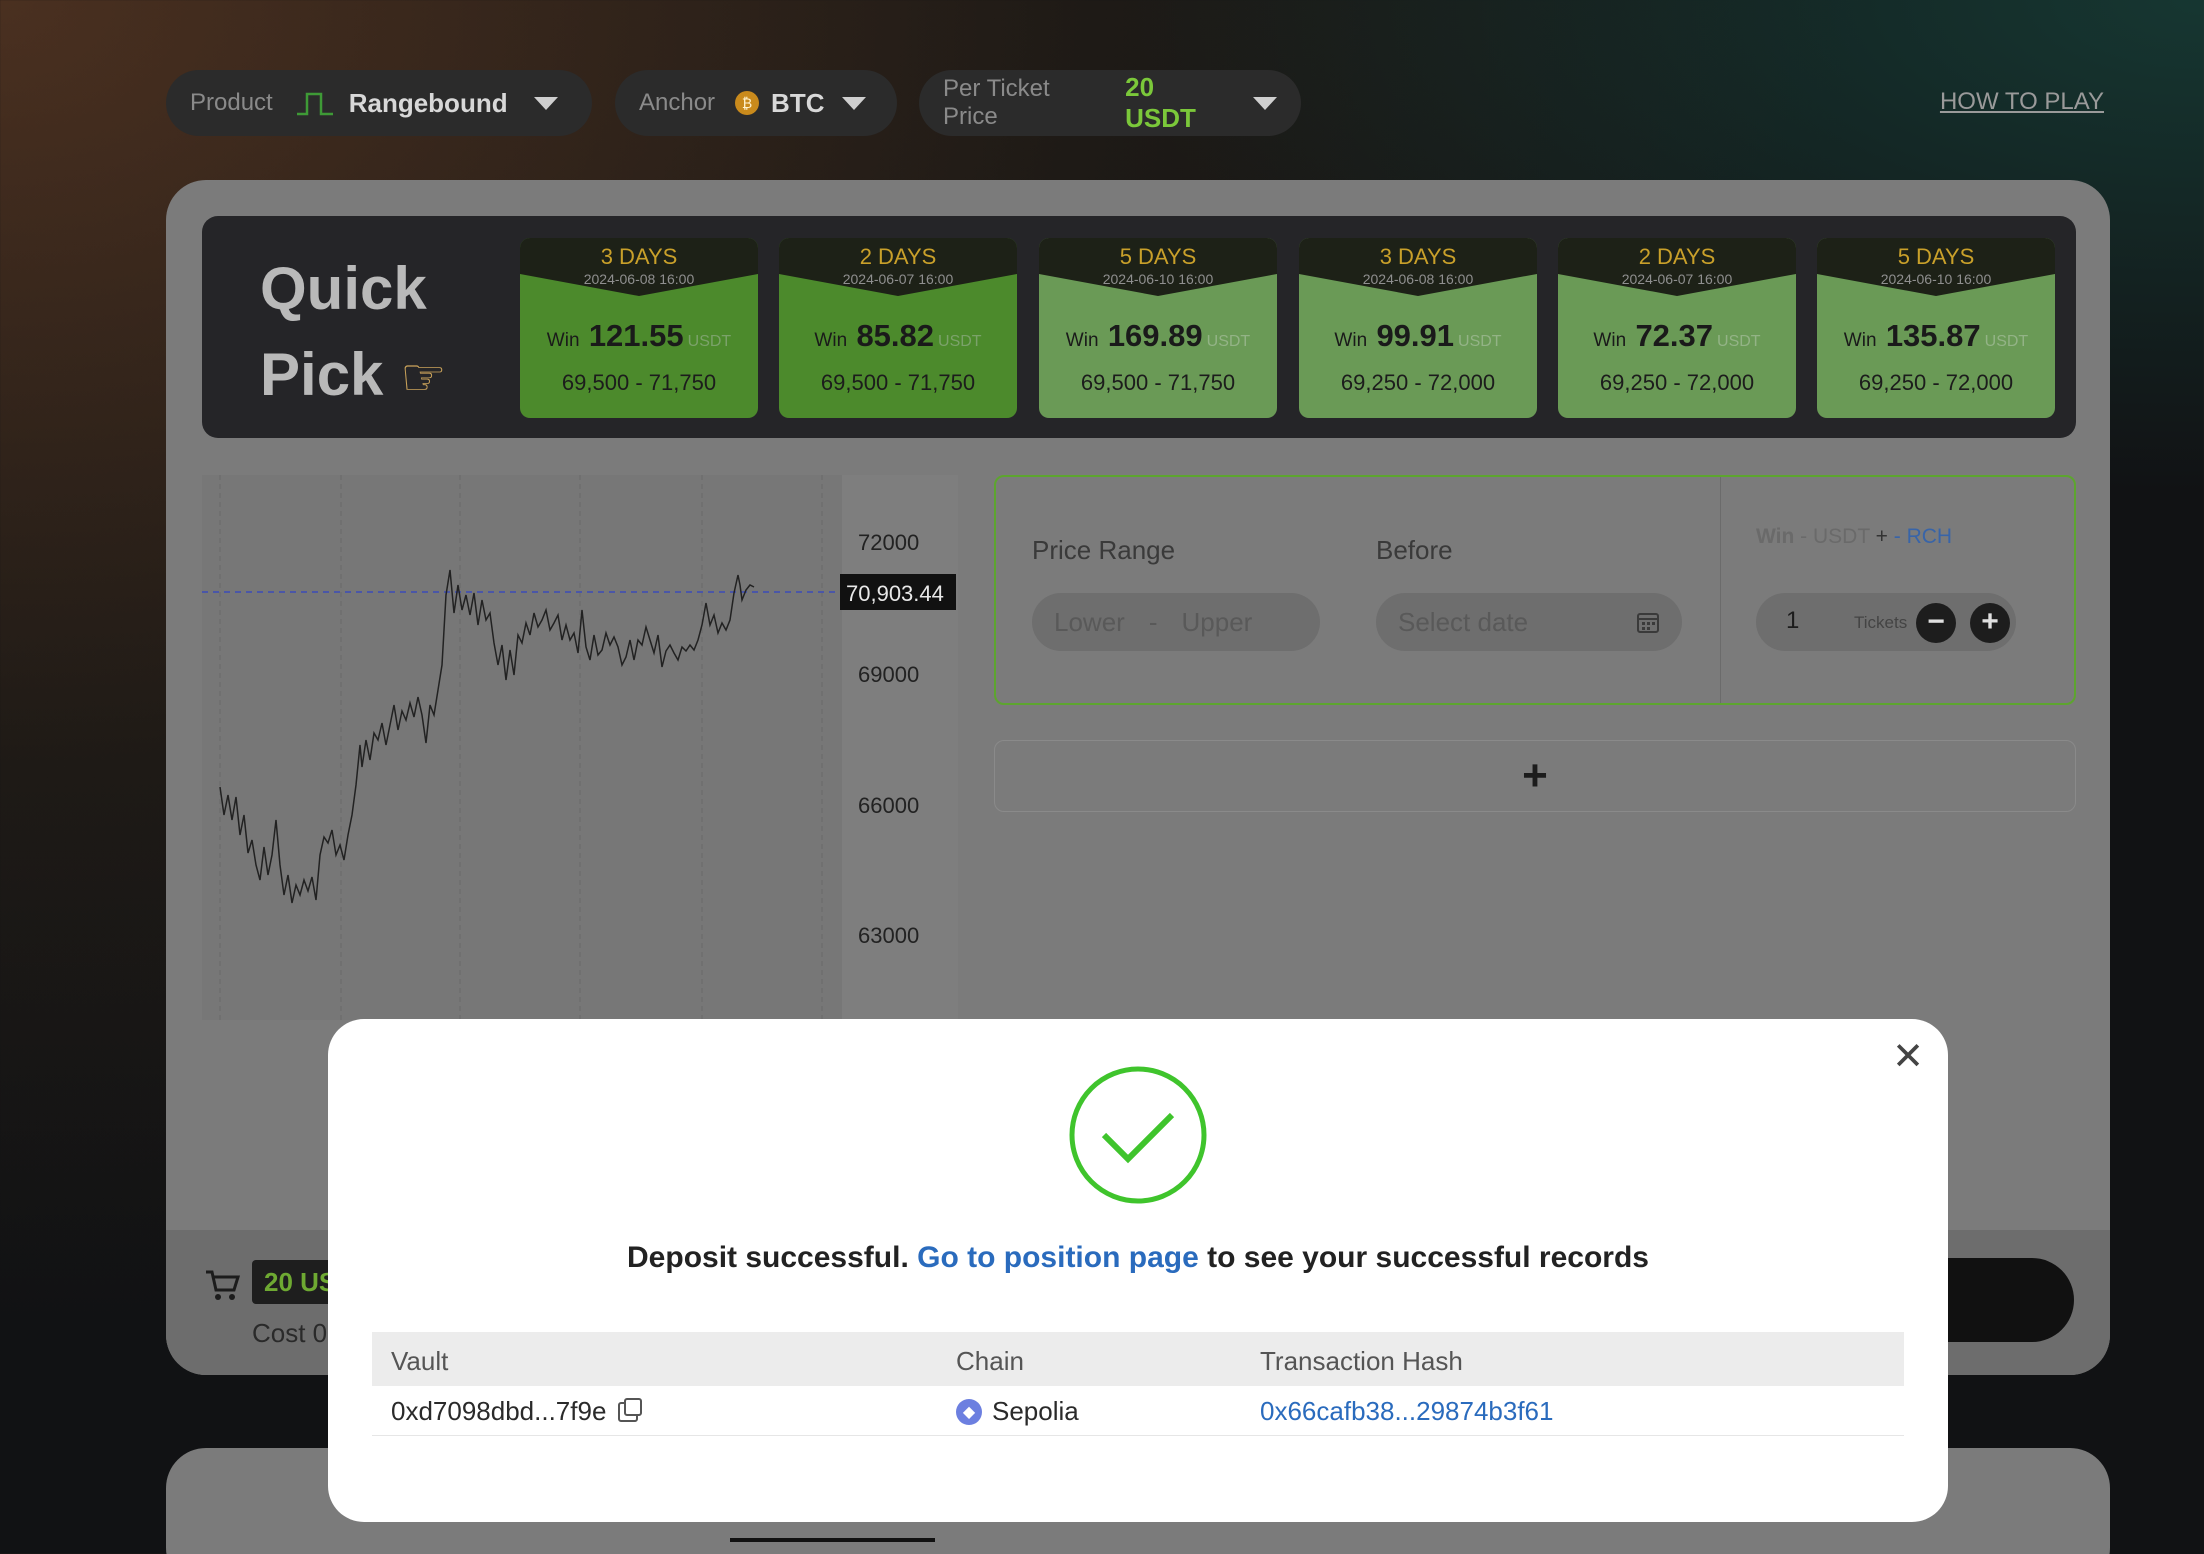 This screenshot has width=2204, height=1554. I want to click on vault-address: 0xd7098dbd...7f9e, so click(499, 1411).